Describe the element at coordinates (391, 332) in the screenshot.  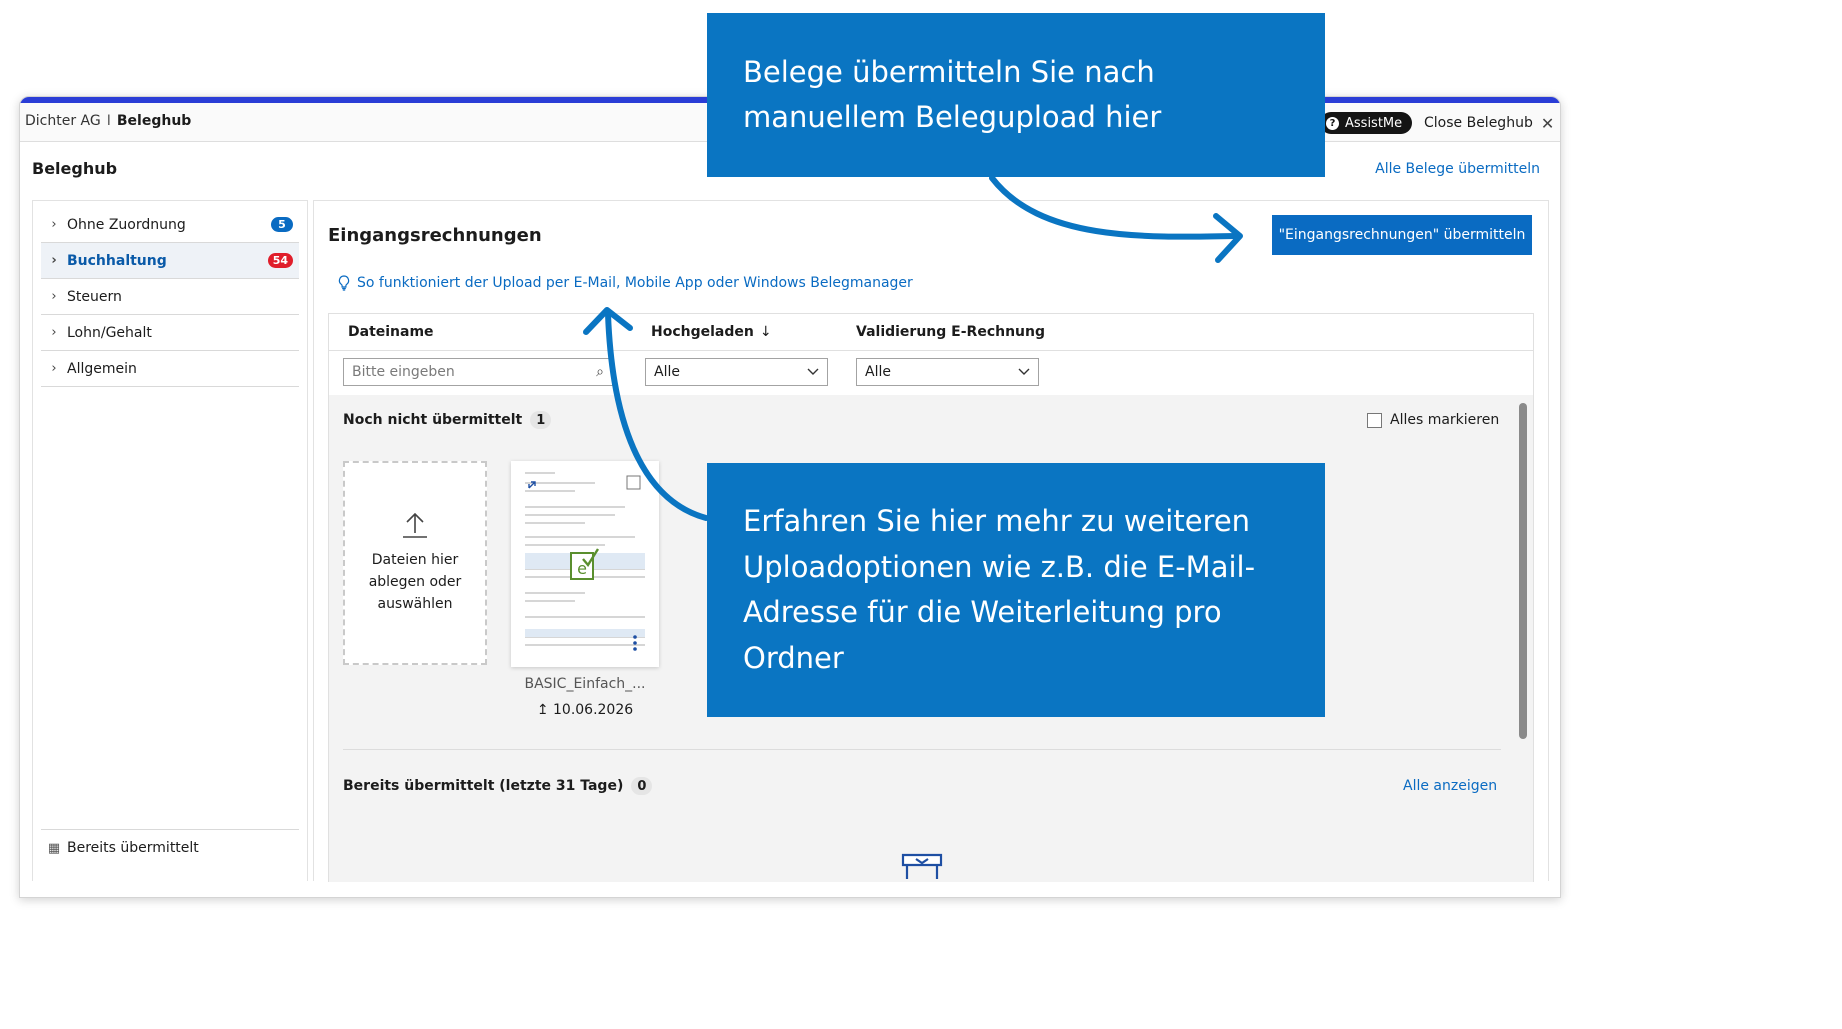
I see `column-dateiname: Dateiname` at that location.